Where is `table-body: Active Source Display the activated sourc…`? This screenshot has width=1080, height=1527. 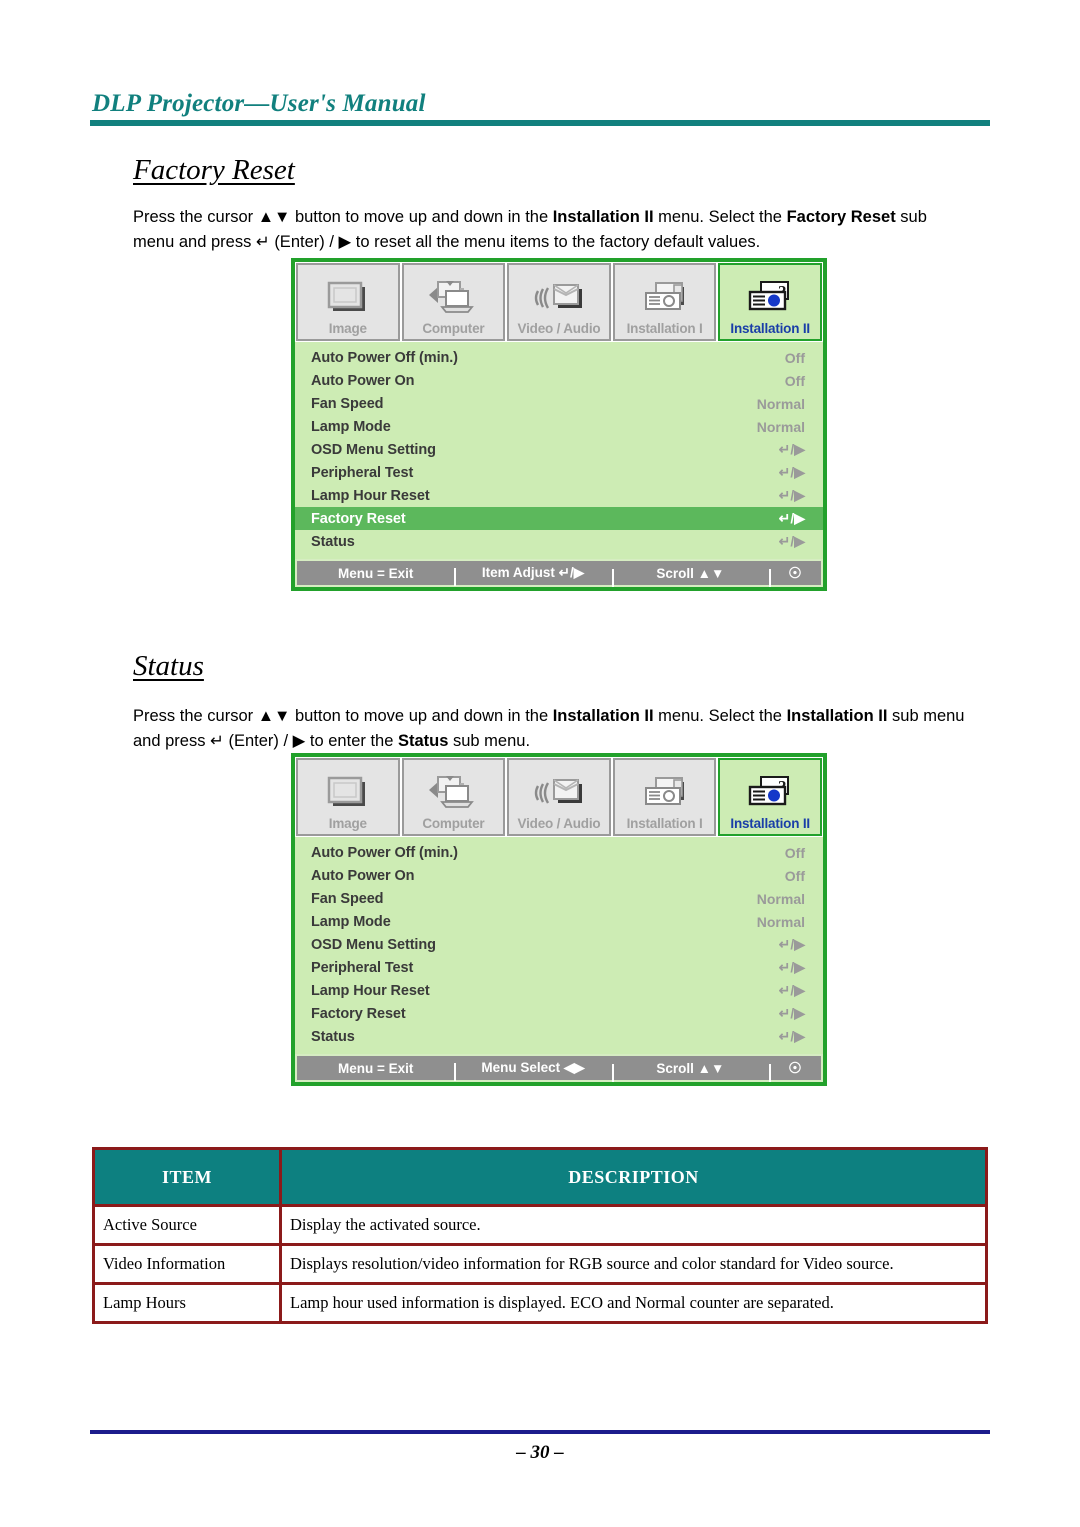 table-body: Active Source Display the activated sourc… is located at coordinates (540, 1264).